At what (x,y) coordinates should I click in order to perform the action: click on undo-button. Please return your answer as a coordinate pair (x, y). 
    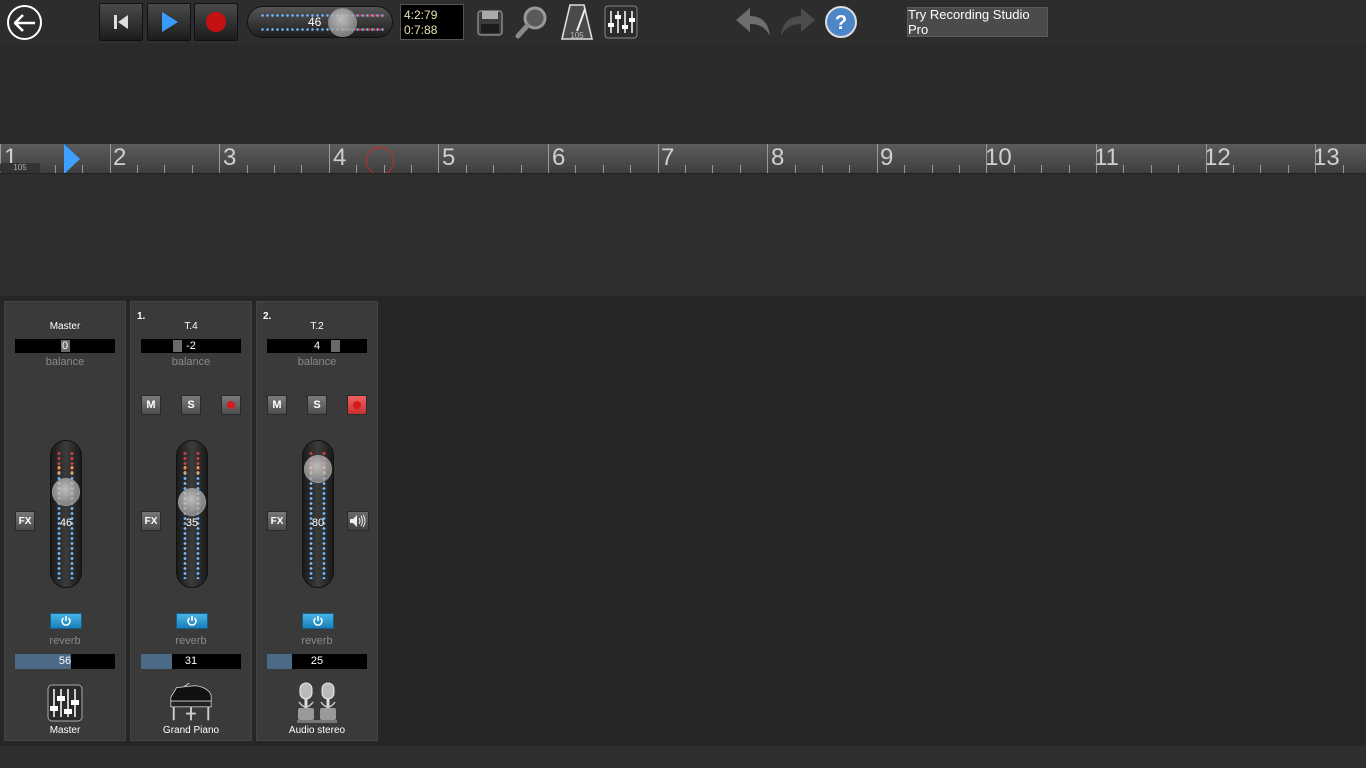
    Looking at the image, I should click on (753, 22).